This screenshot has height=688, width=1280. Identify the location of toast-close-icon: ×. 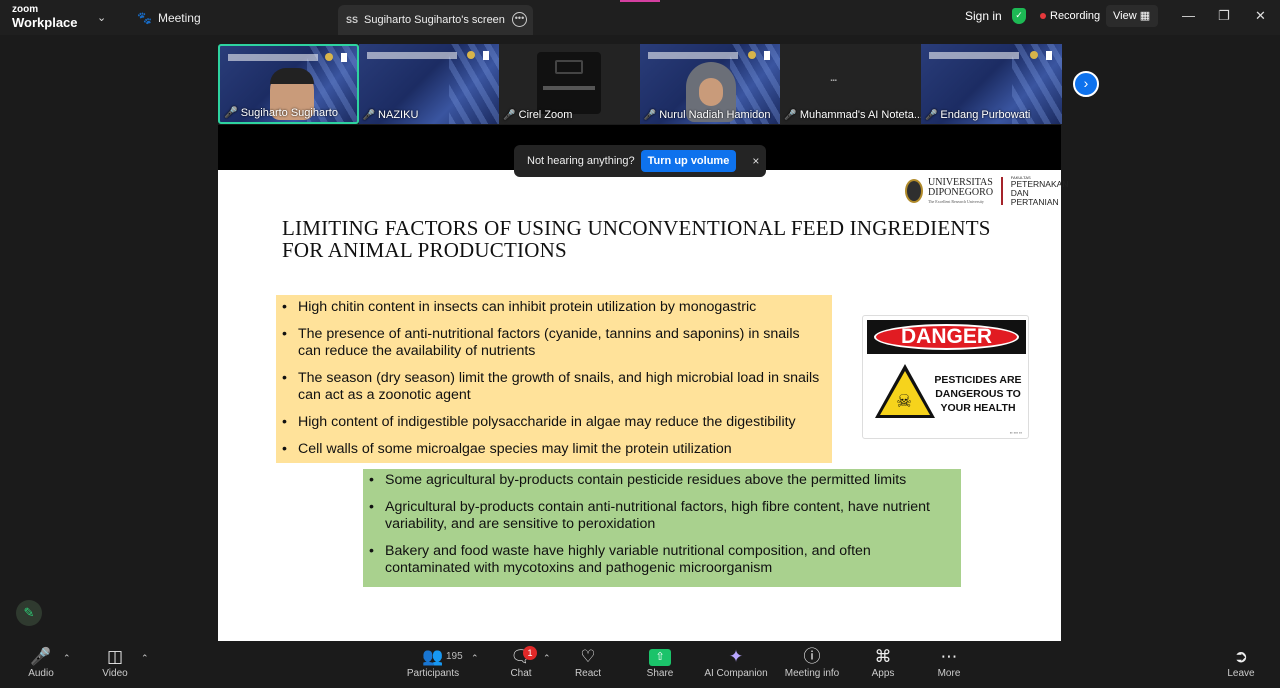
(755, 161).